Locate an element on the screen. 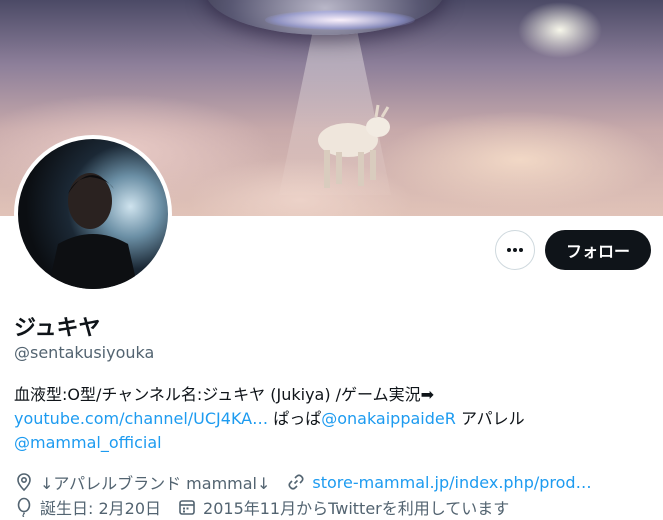 The image size is (663, 520). location-pin-icon is located at coordinates (24, 482).